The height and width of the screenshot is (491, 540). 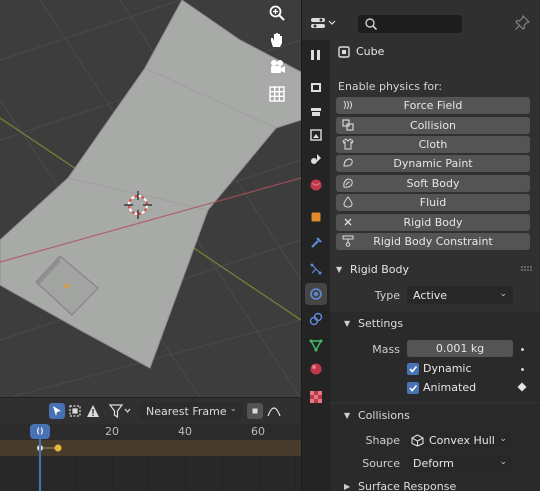 I want to click on world-tab-icon, so click(x=316, y=185).